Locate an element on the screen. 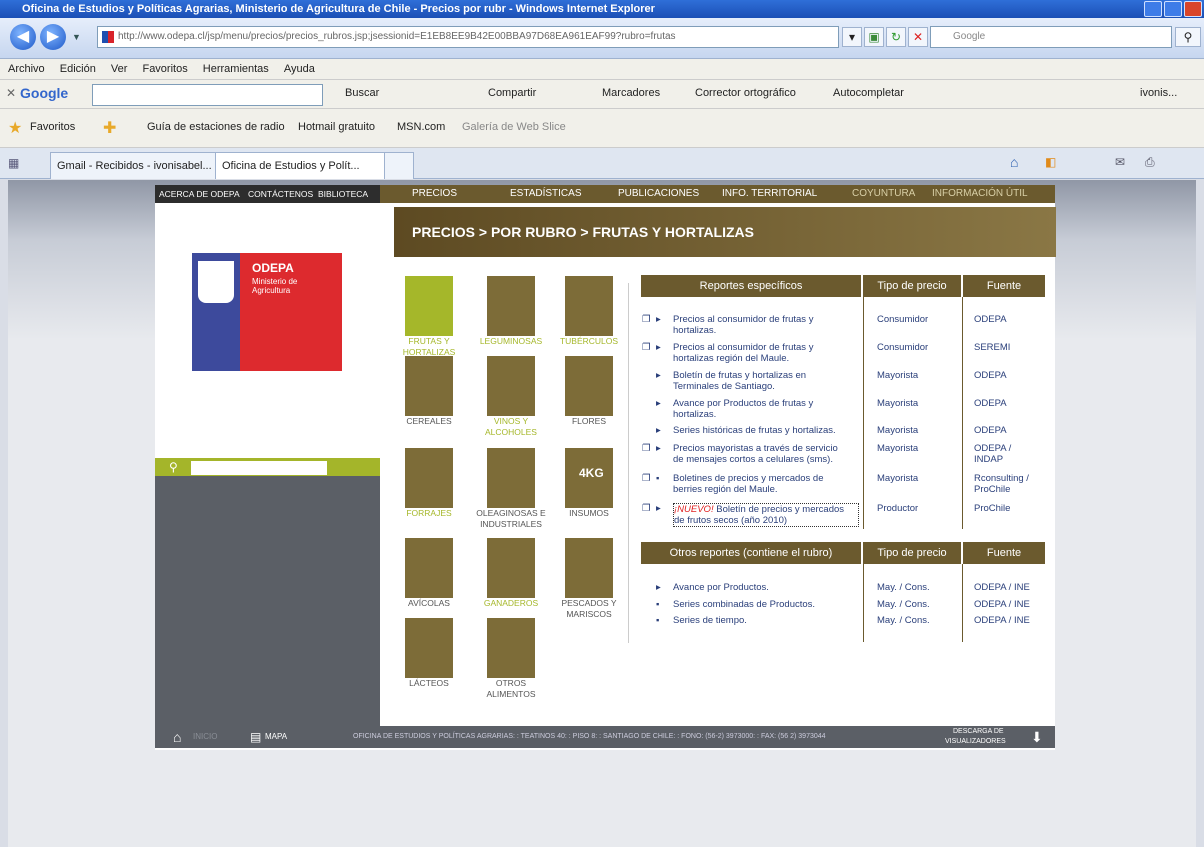 Image resolution: width=1204 pixels, height=847 pixels. menu-herramientas: Herramientas is located at coordinates (236, 69).